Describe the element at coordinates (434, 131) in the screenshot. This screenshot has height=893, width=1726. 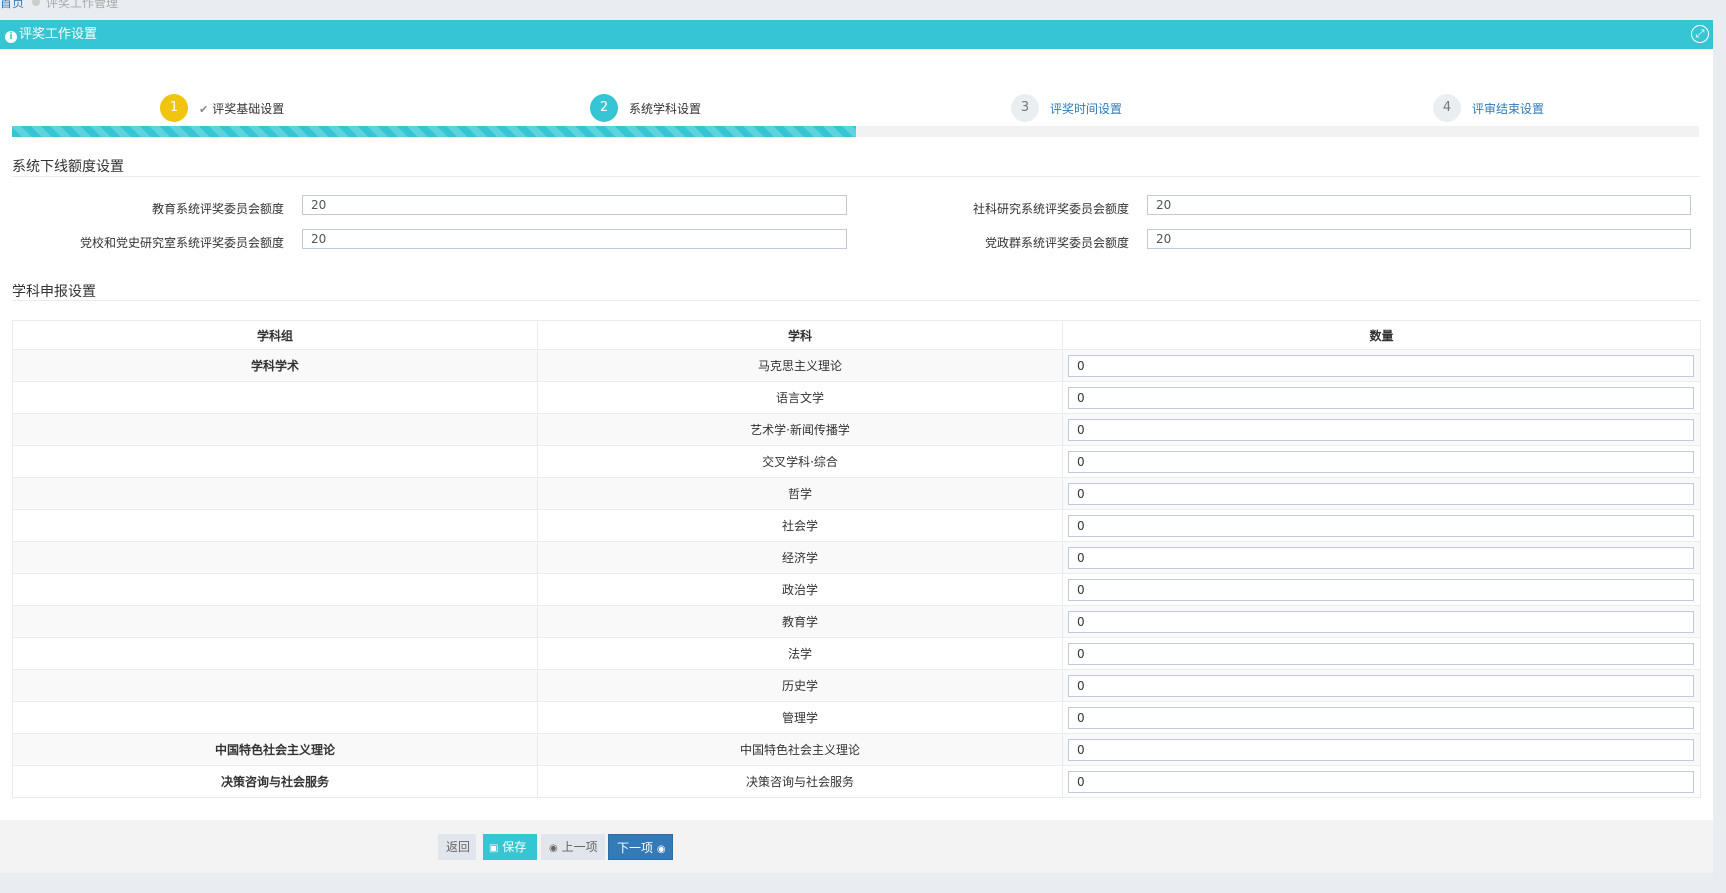
I see `progress-bar-fill` at that location.